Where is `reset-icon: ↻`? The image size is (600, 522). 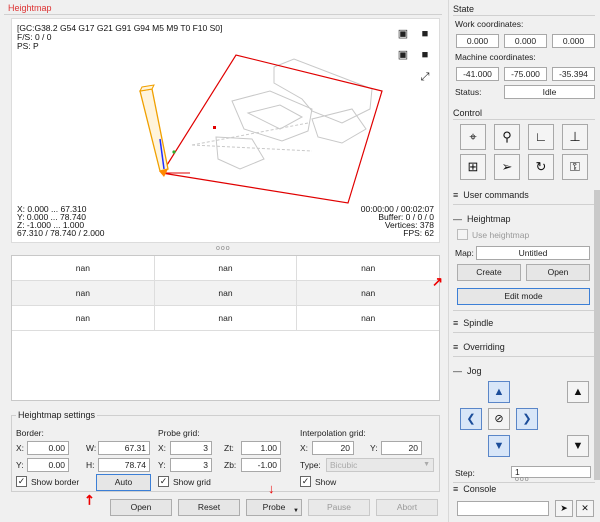
reset-icon: ↻ is located at coordinates (541, 167).